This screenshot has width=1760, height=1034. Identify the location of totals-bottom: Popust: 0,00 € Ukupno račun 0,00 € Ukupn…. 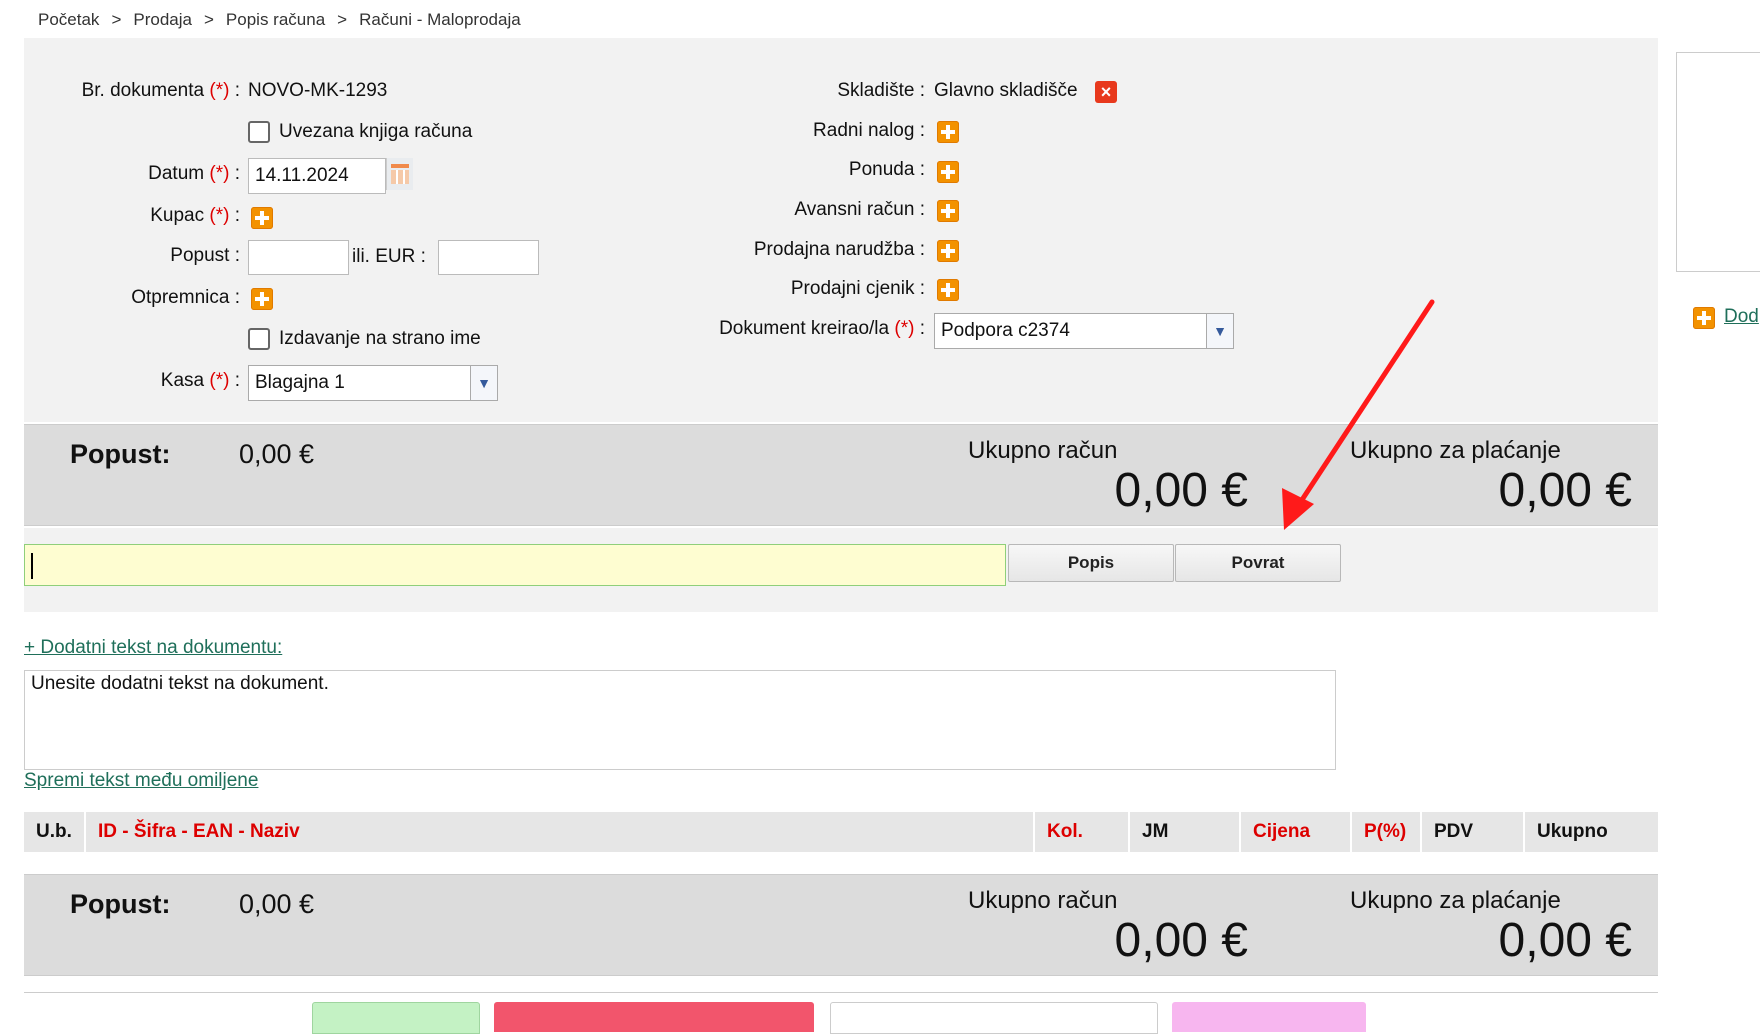
(841, 925).